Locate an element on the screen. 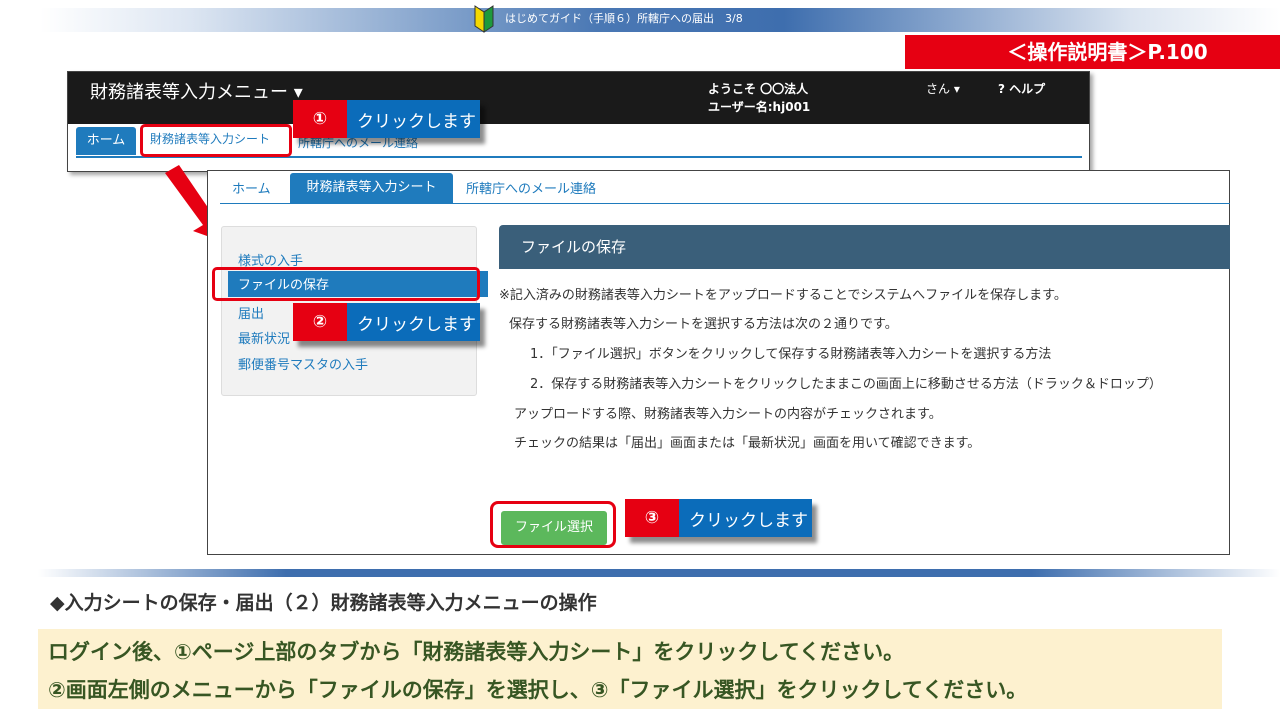 The height and width of the screenshot is (720, 1280). file-select-button: ファイル選択 is located at coordinates (554, 528).